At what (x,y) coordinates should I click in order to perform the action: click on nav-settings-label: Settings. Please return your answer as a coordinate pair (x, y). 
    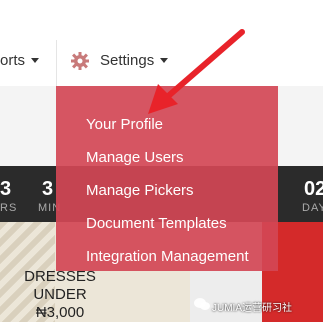
    Looking at the image, I should click on (127, 60).